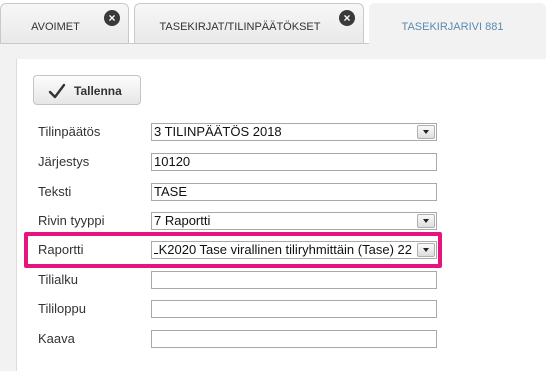 The width and height of the screenshot is (546, 371). Describe the element at coordinates (294, 221) in the screenshot. I see `rivin-tyyppi-select: 7 Raportti` at that location.